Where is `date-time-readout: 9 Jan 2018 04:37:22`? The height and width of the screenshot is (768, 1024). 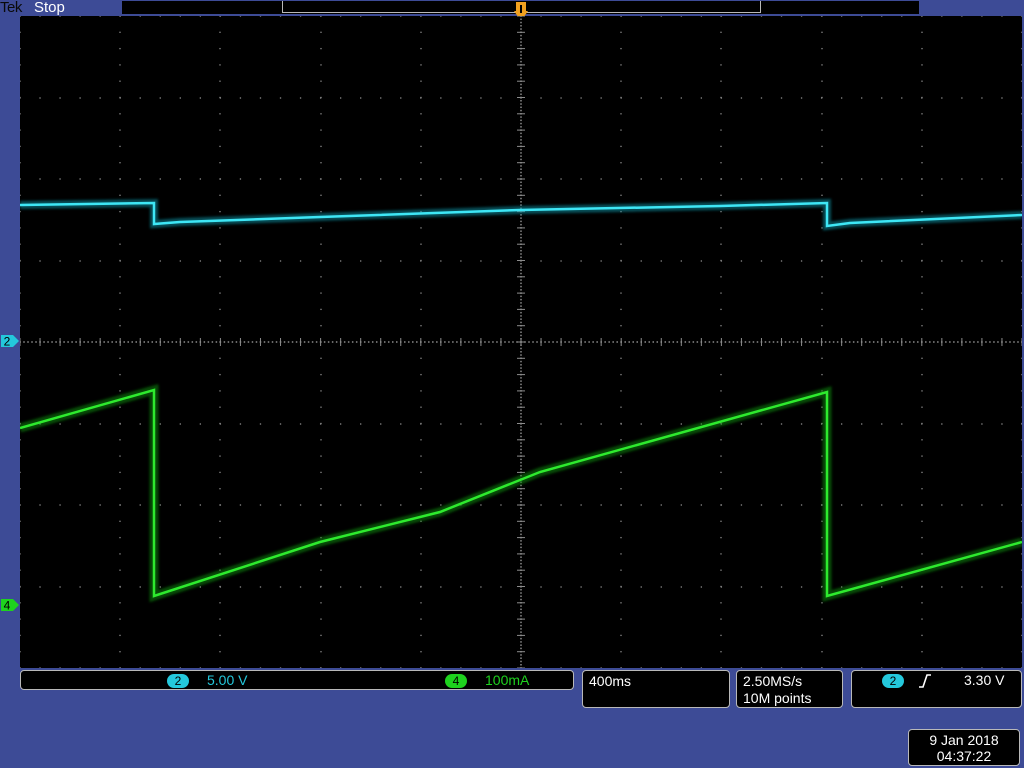 date-time-readout: 9 Jan 2018 04:37:22 is located at coordinates (964, 747).